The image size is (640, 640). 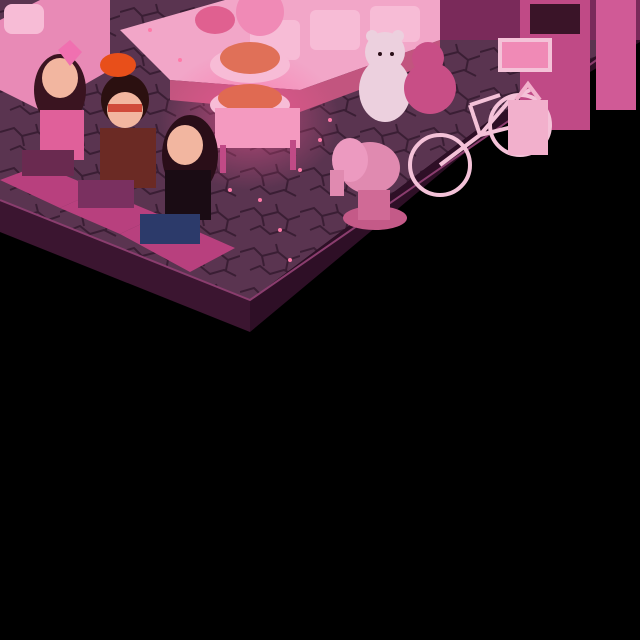 I want to click on pink-teddy-bear, so click(x=385, y=76).